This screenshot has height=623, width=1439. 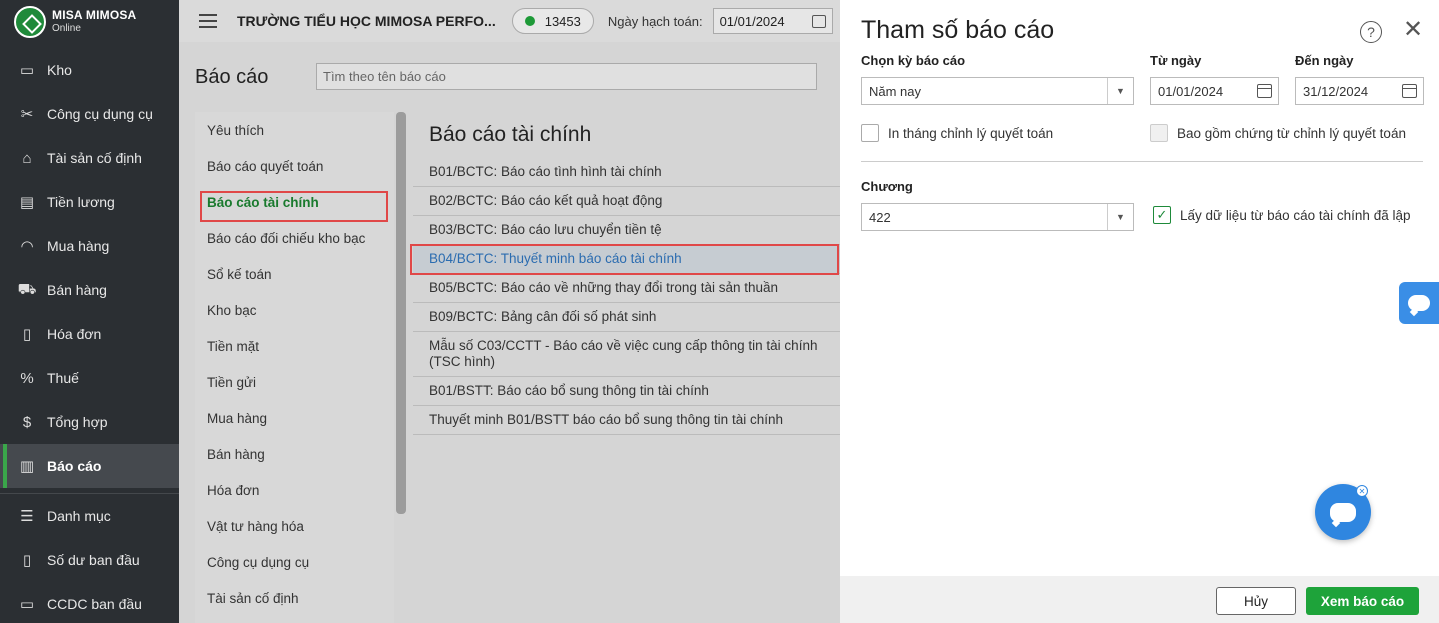 I want to click on include-adjust-option: Bao gồm chứng từ chỉnh lý quyết toán, so click(x=1278, y=133).